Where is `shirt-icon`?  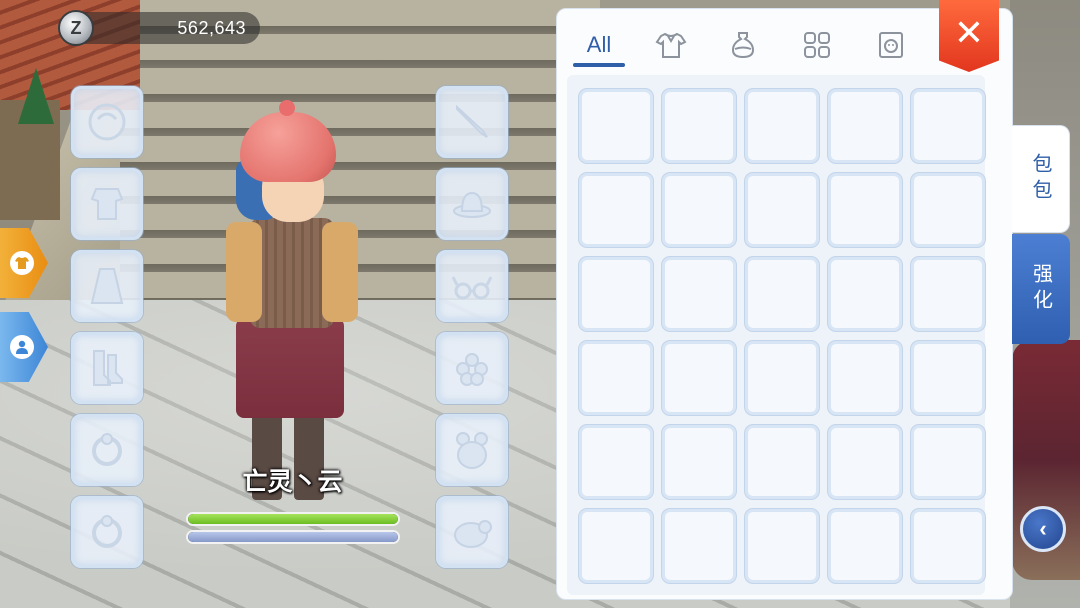 shirt-icon is located at coordinates (22, 263).